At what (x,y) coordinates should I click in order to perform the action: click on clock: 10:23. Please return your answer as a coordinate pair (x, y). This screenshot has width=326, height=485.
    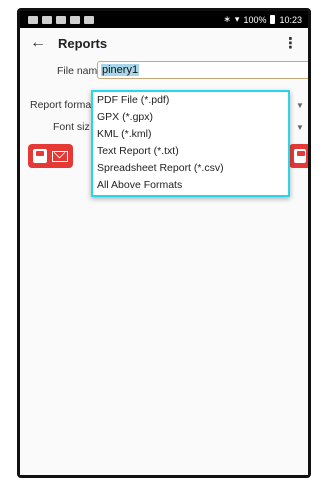
    Looking at the image, I should click on (290, 19).